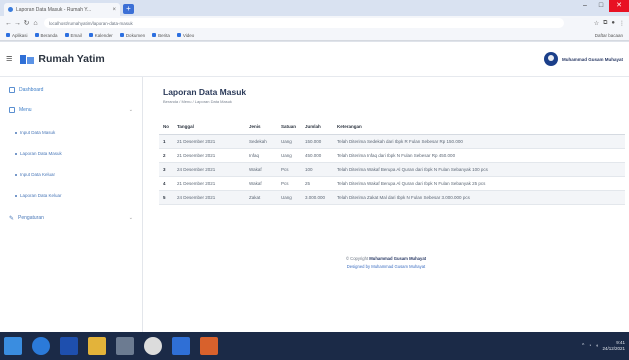 The height and width of the screenshot is (360, 629). What do you see at coordinates (619, 6) in the screenshot?
I see `window-close-icon: ✕` at bounding box center [619, 6].